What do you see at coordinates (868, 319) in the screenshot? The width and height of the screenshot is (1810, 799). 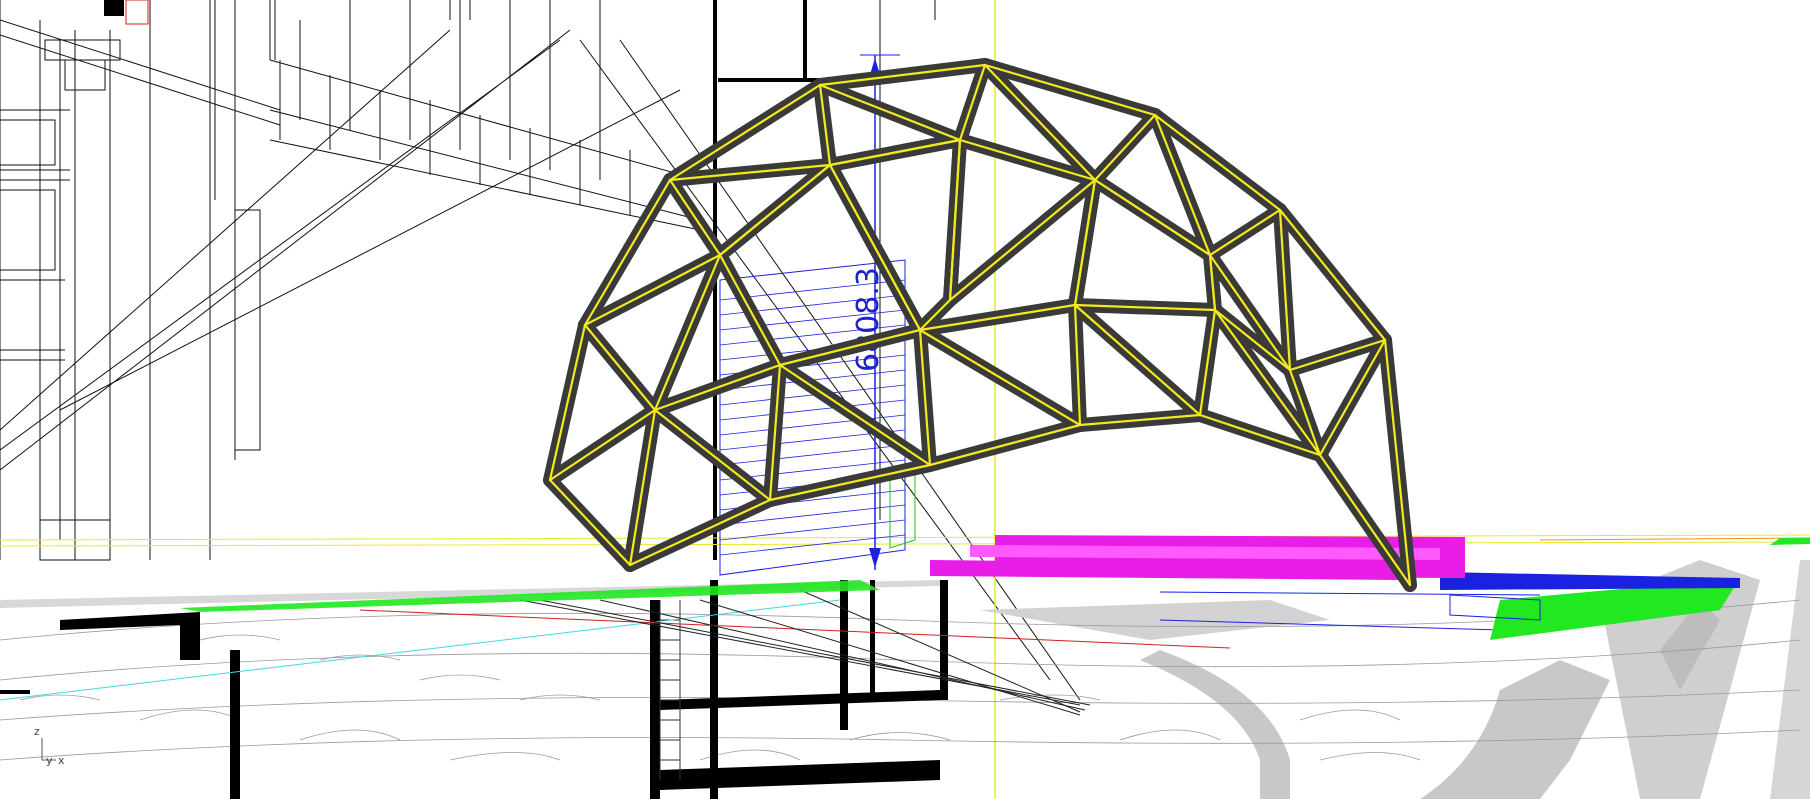 I see `dimension-label: 6808.3` at bounding box center [868, 319].